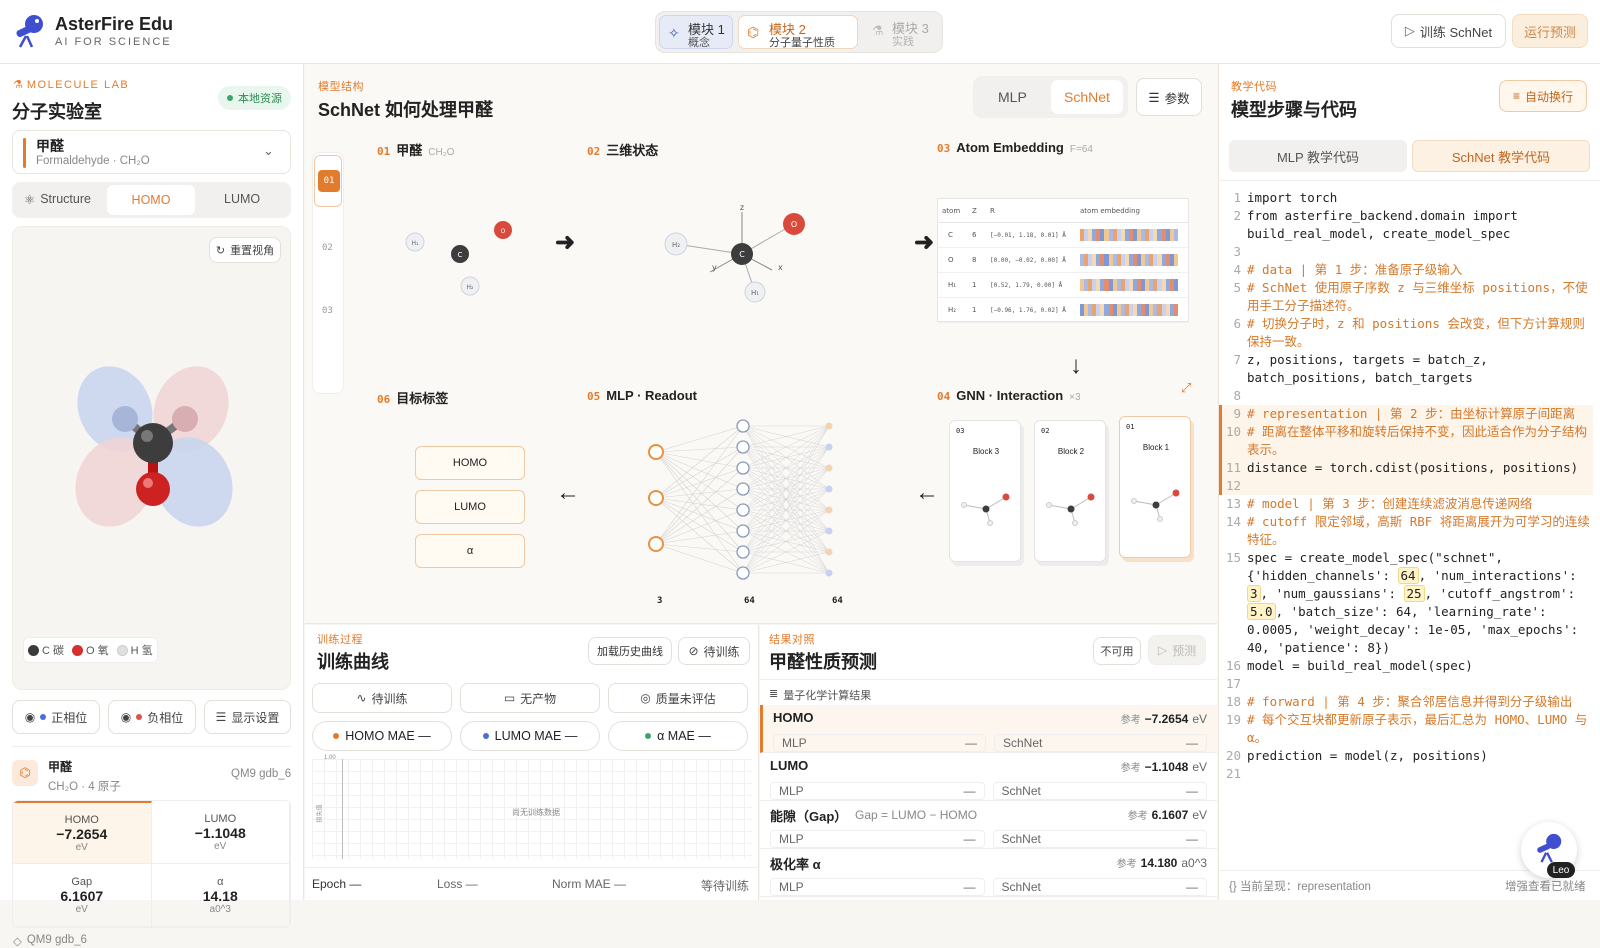 The height and width of the screenshot is (948, 1600). Describe the element at coordinates (1545, 887) in the screenshot. I see `code-status-right: 增强查看已就绪` at that location.